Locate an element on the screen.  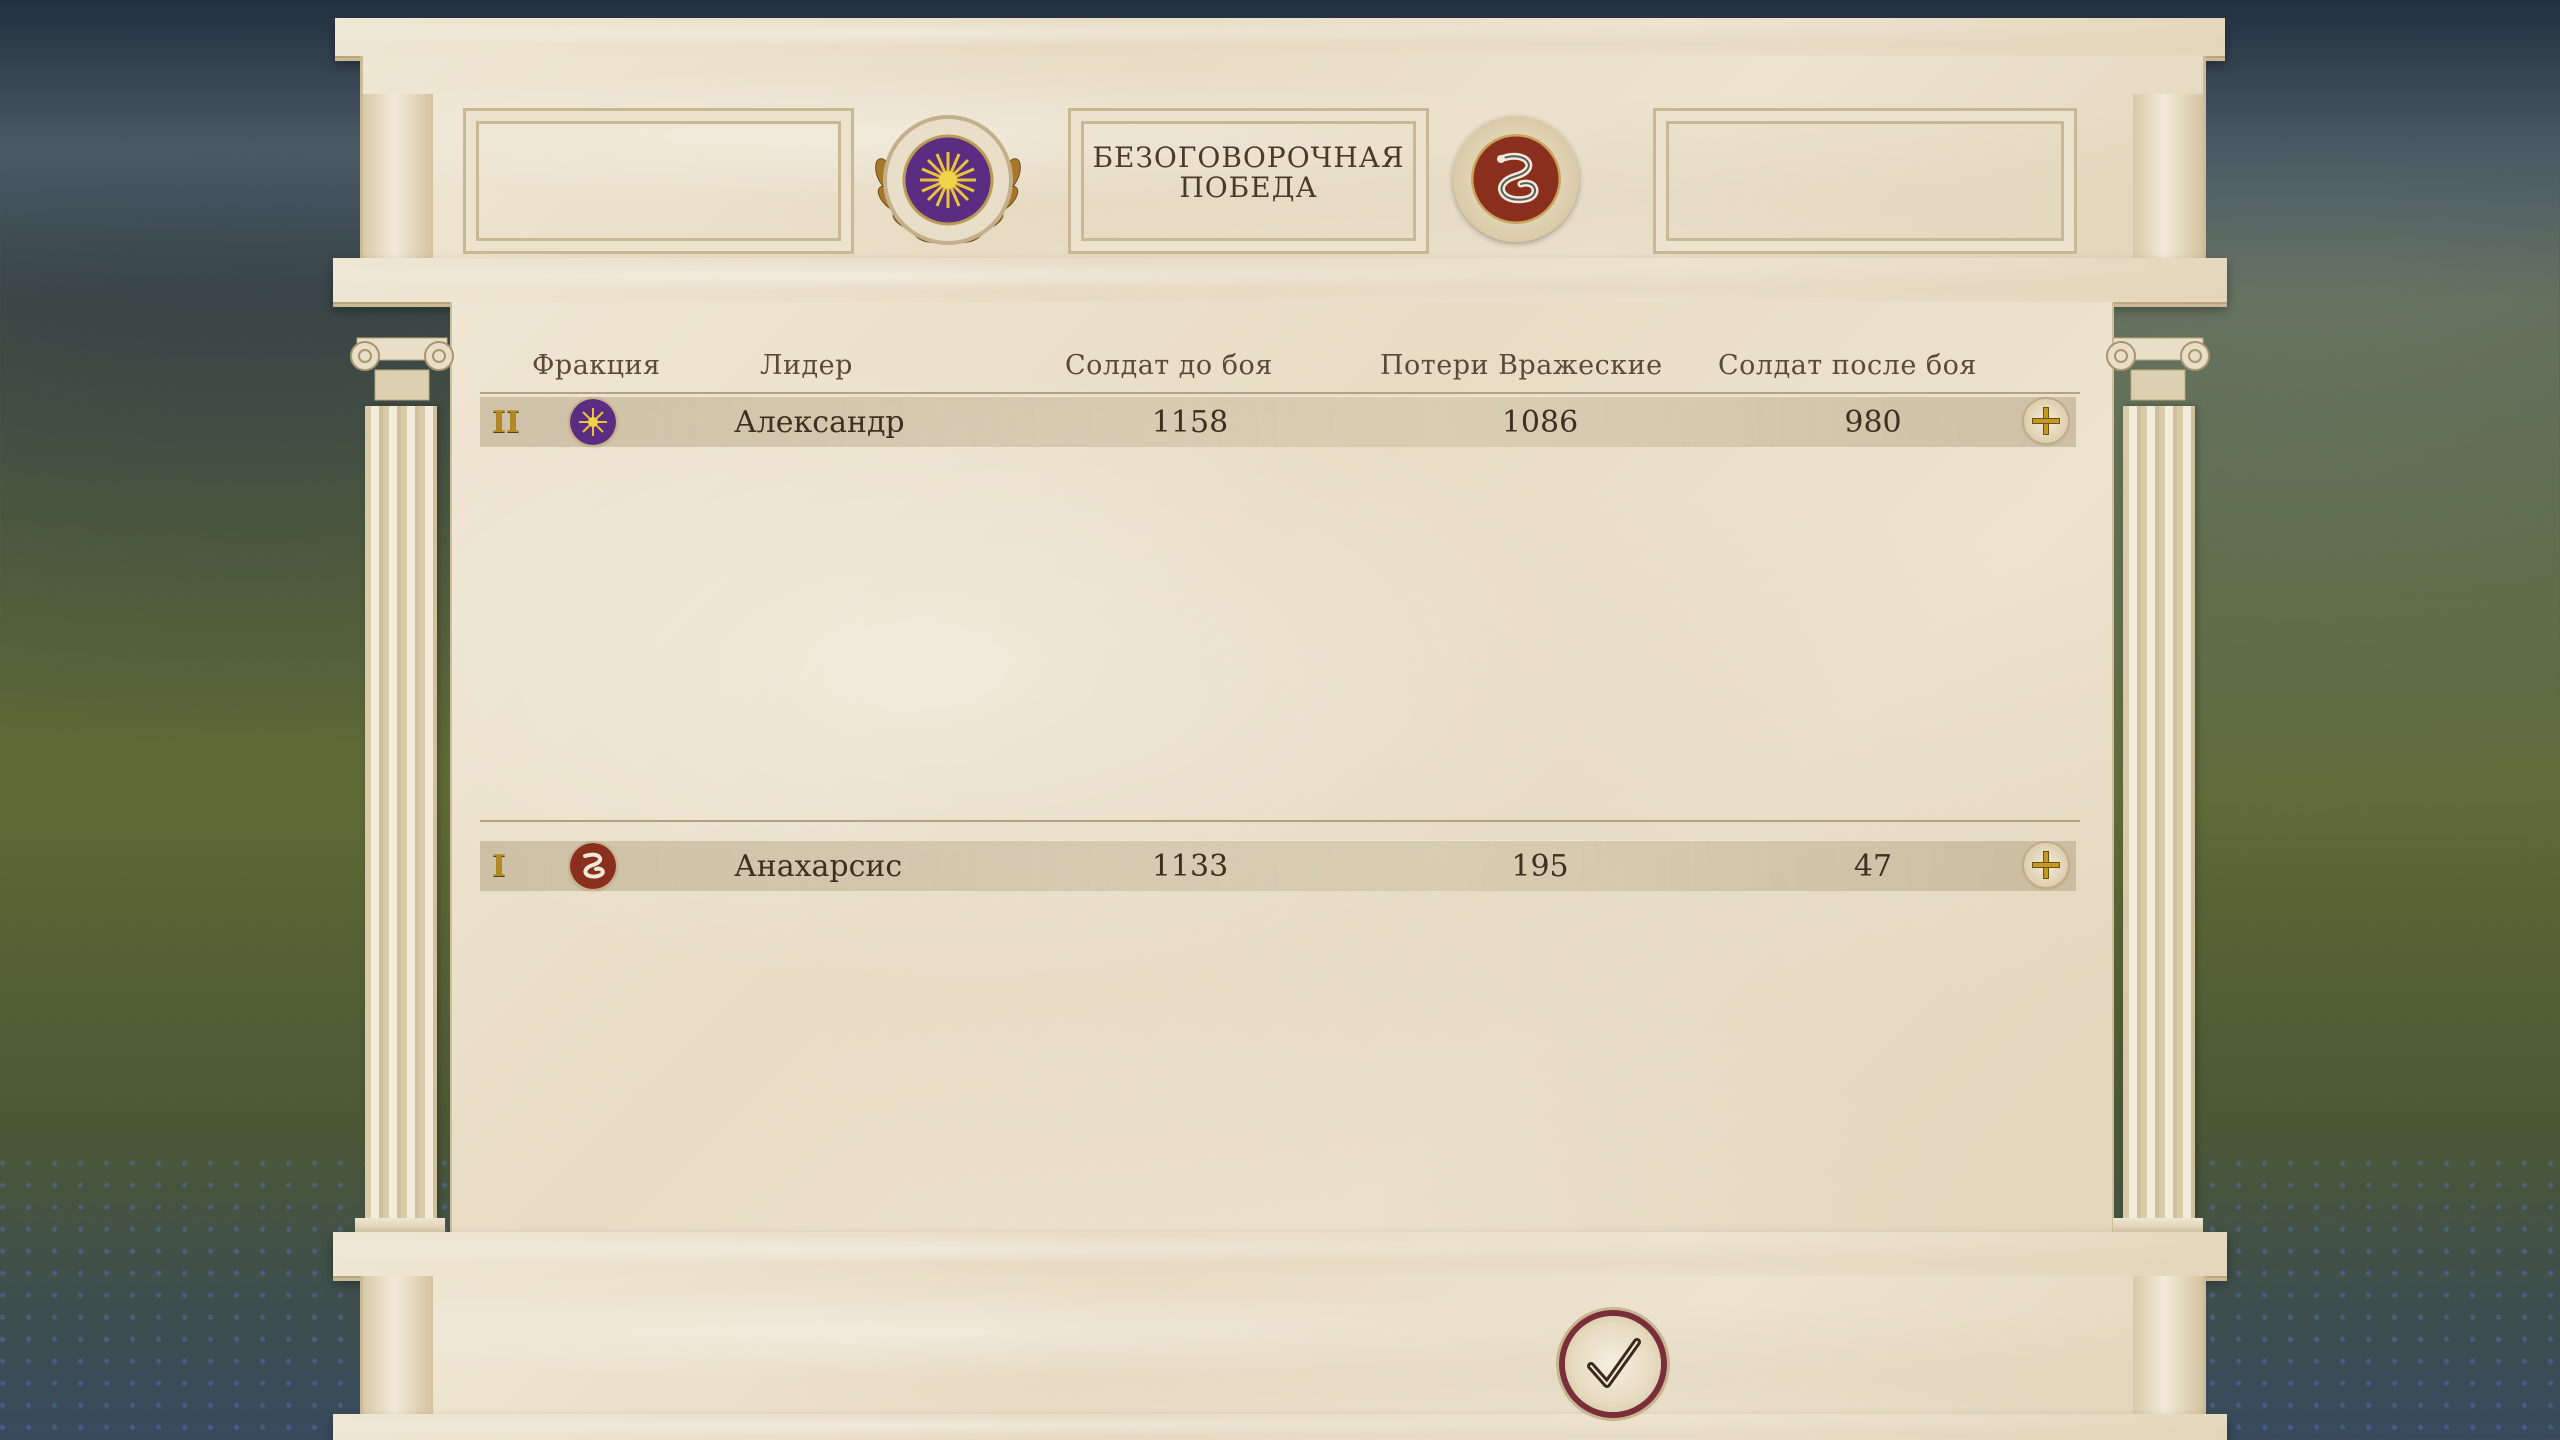
col-header-faction: Фракция is located at coordinates (596, 365).